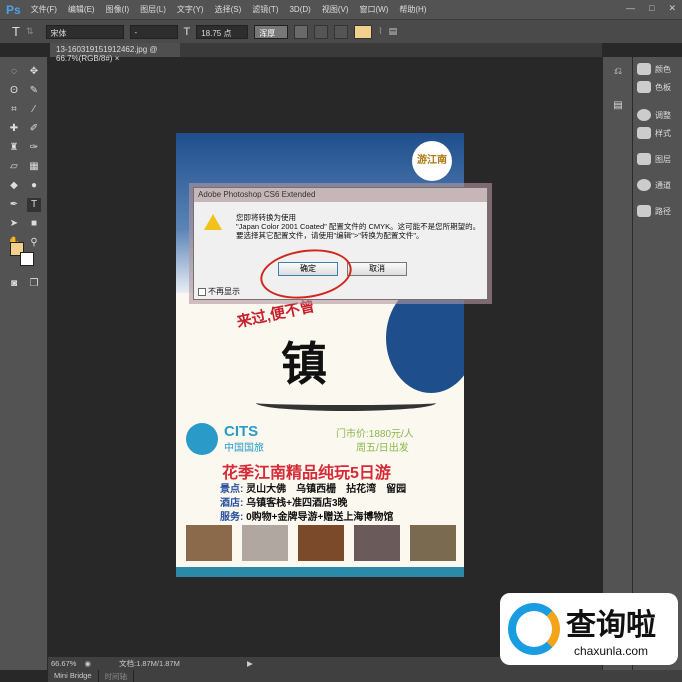  Describe the element at coordinates (304, 364) in the screenshot. I see `poster-big-char: 镇` at that location.